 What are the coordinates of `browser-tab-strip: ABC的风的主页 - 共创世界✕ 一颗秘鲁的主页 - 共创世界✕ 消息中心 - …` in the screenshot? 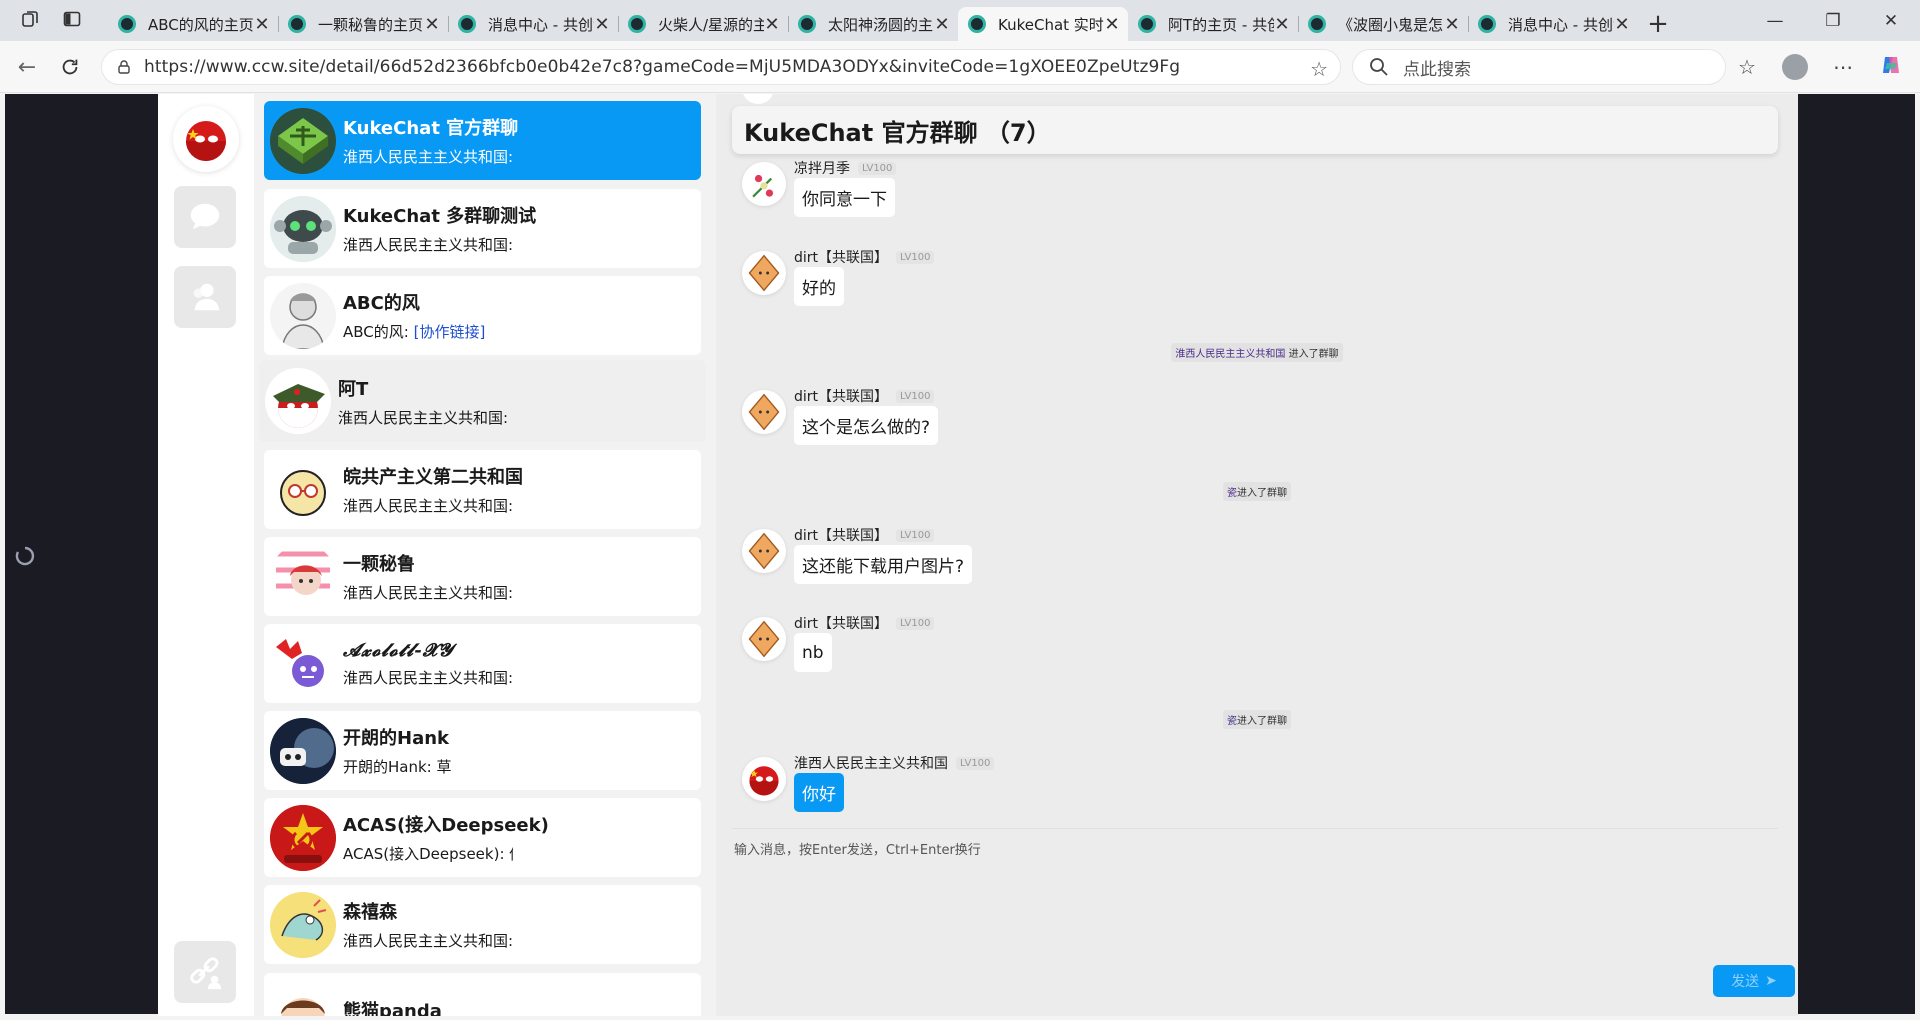 It's located at (960, 20).